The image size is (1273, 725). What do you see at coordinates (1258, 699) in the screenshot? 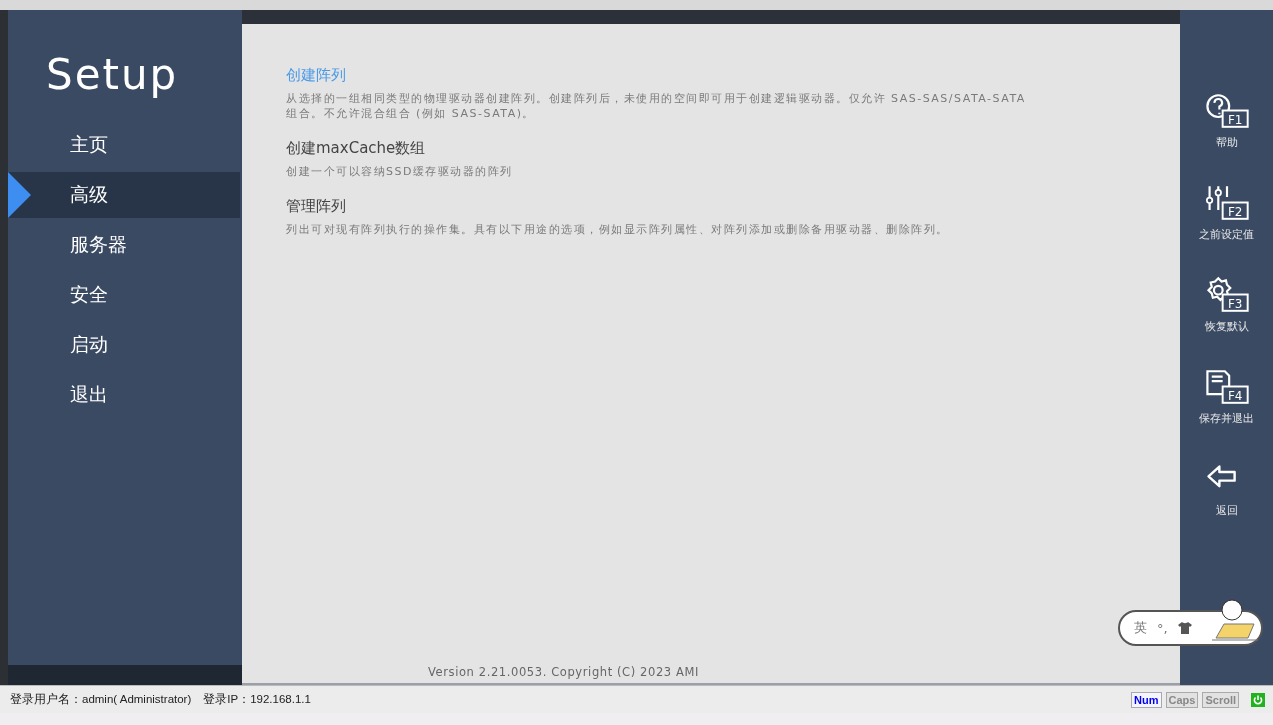
I see `power-icon` at bounding box center [1258, 699].